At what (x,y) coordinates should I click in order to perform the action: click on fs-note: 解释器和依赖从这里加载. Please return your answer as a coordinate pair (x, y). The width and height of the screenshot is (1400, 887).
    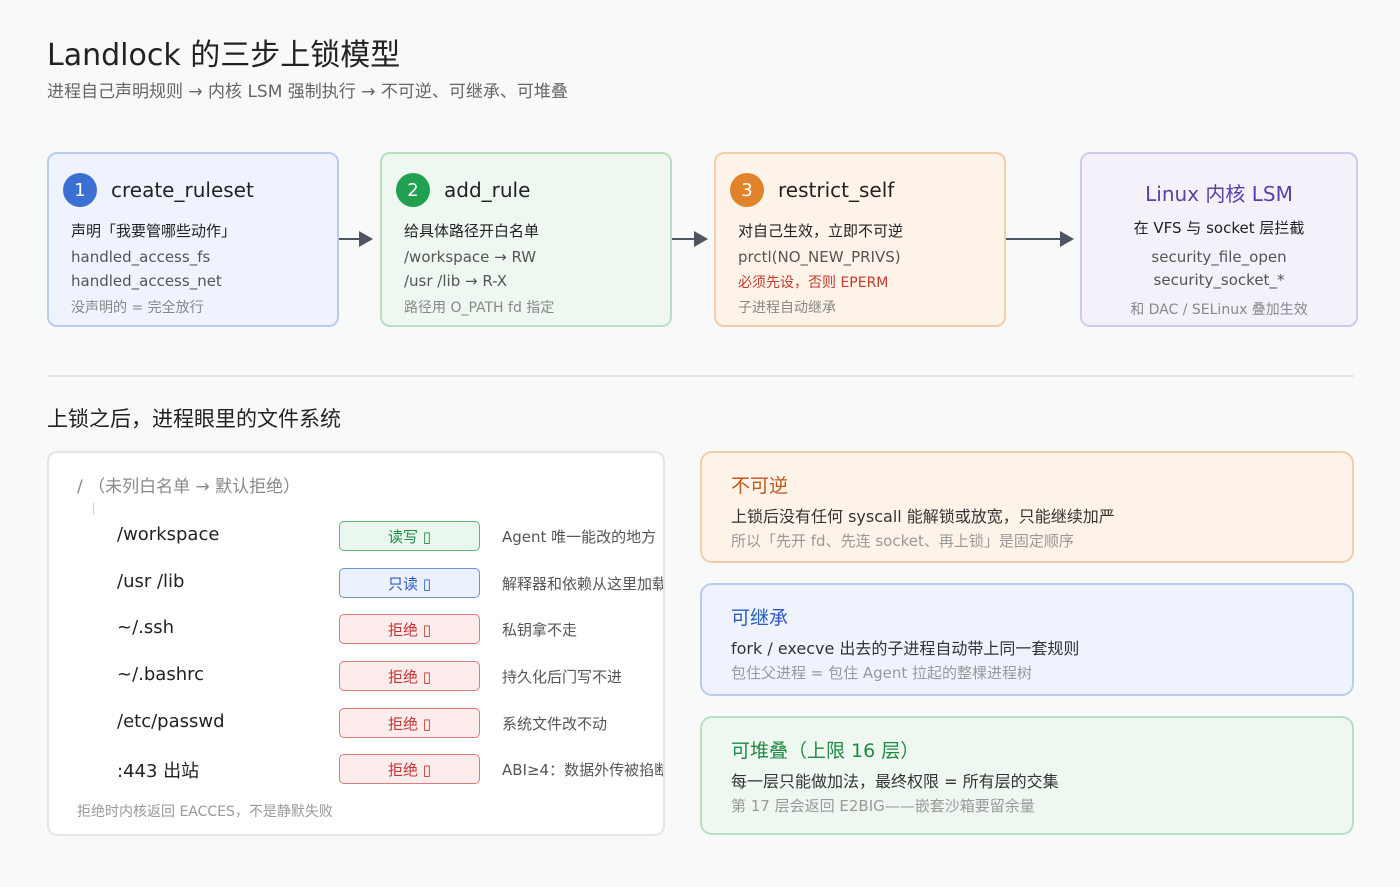
    Looking at the image, I should click on (583, 584).